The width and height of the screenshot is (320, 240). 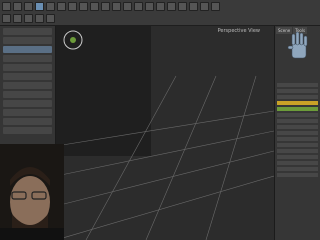 I want to click on webcam-video, so click(x=32, y=192).